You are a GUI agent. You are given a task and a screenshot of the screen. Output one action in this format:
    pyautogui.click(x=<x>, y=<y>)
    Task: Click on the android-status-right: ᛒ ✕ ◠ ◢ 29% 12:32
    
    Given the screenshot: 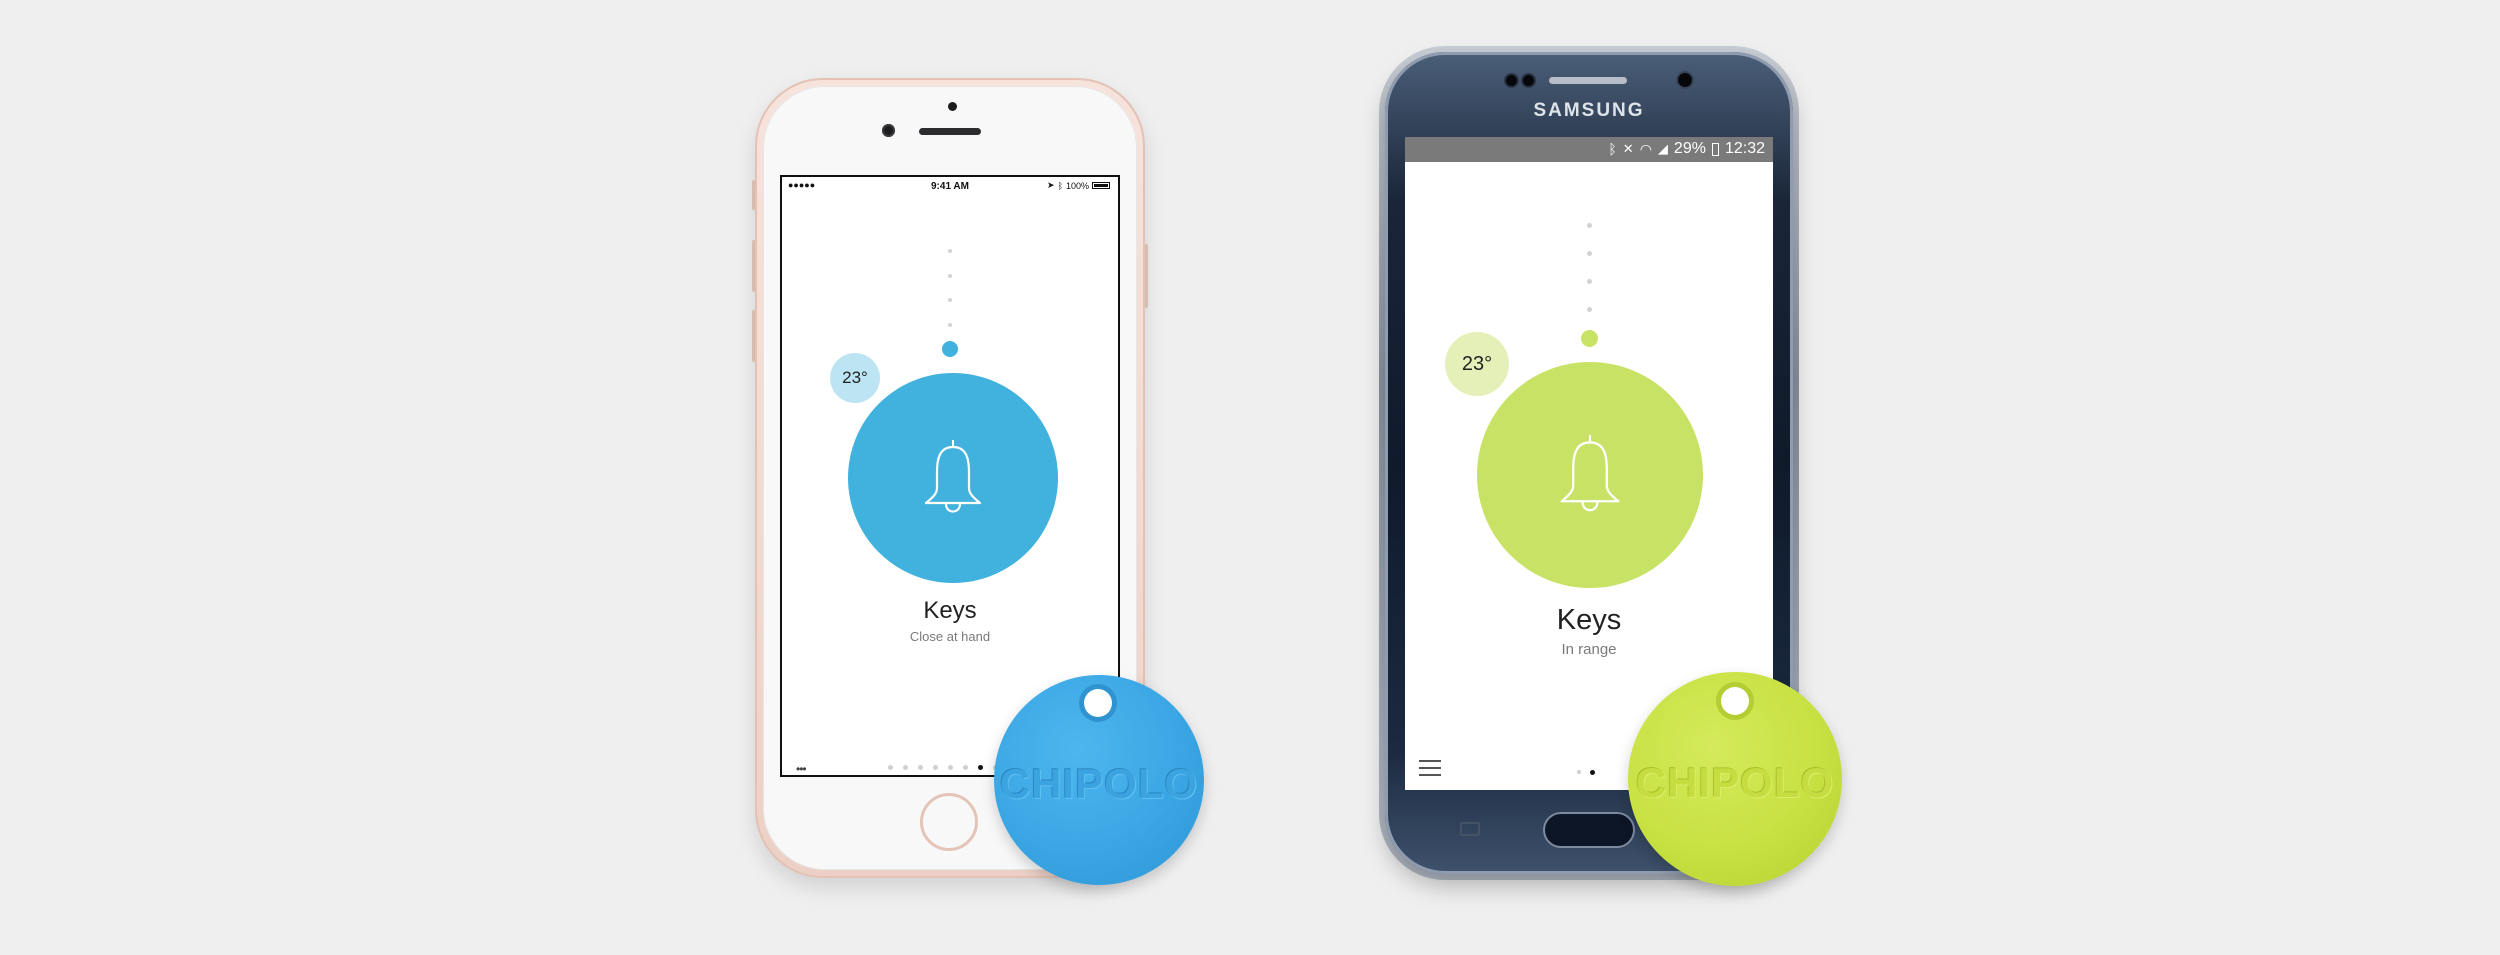 What is the action you would take?
    pyautogui.click(x=1686, y=149)
    